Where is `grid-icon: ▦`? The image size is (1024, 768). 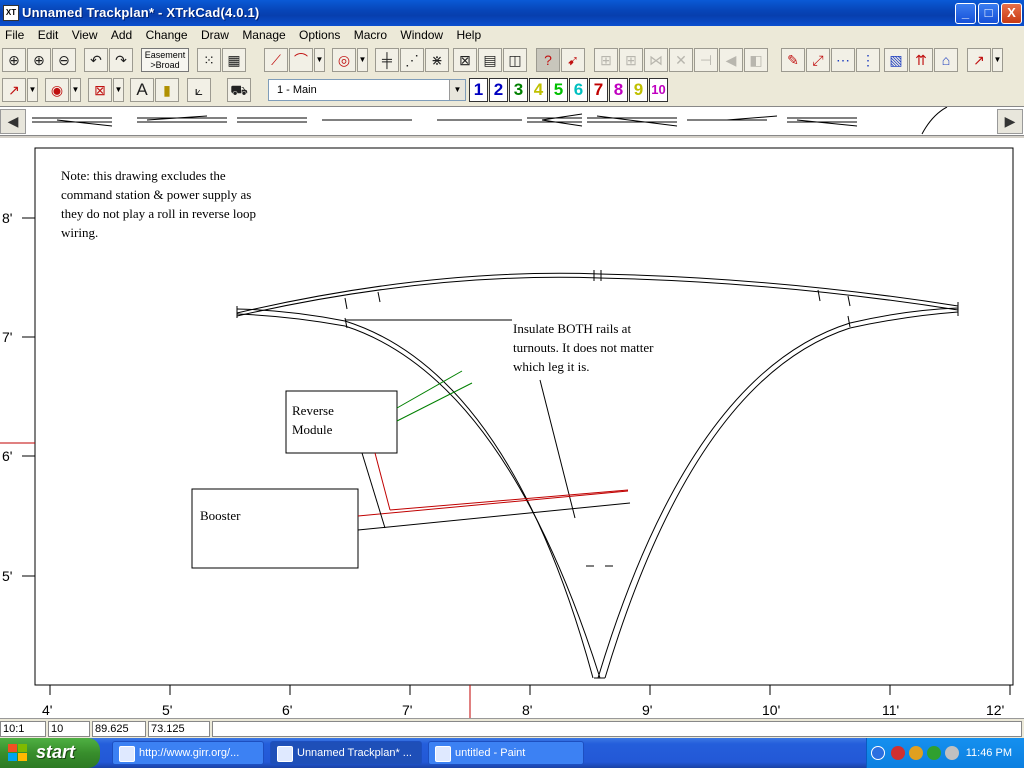 grid-icon: ▦ is located at coordinates (234, 60).